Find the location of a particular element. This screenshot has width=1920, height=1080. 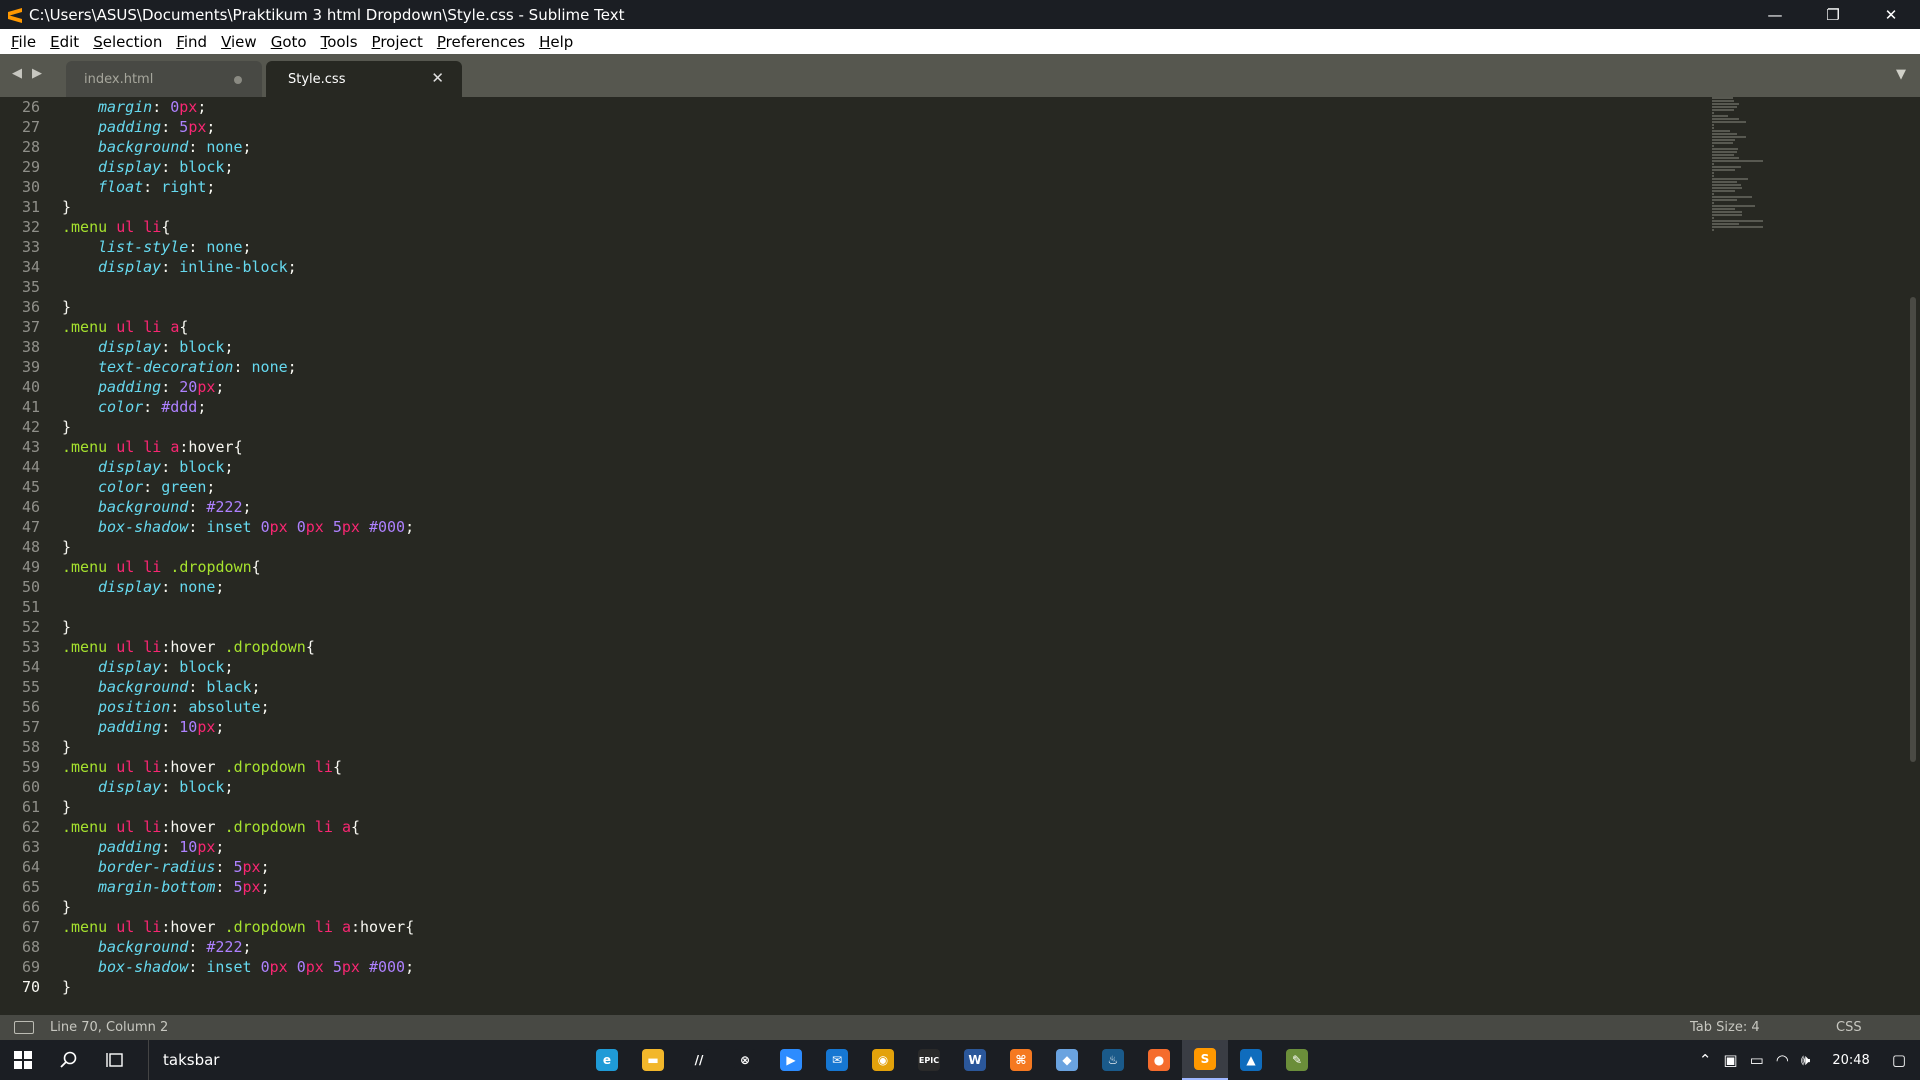

start-icon is located at coordinates (23, 1060).